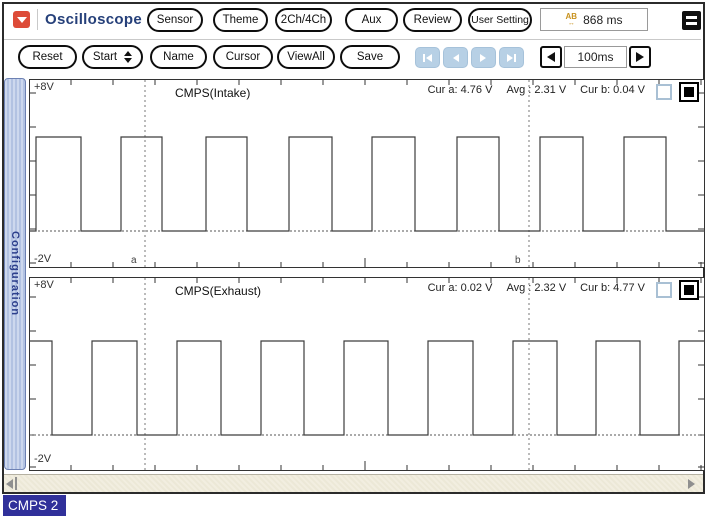 The width and height of the screenshot is (713, 521). What do you see at coordinates (603, 19) in the screenshot?
I see `ab-time-value: 868 ms` at bounding box center [603, 19].